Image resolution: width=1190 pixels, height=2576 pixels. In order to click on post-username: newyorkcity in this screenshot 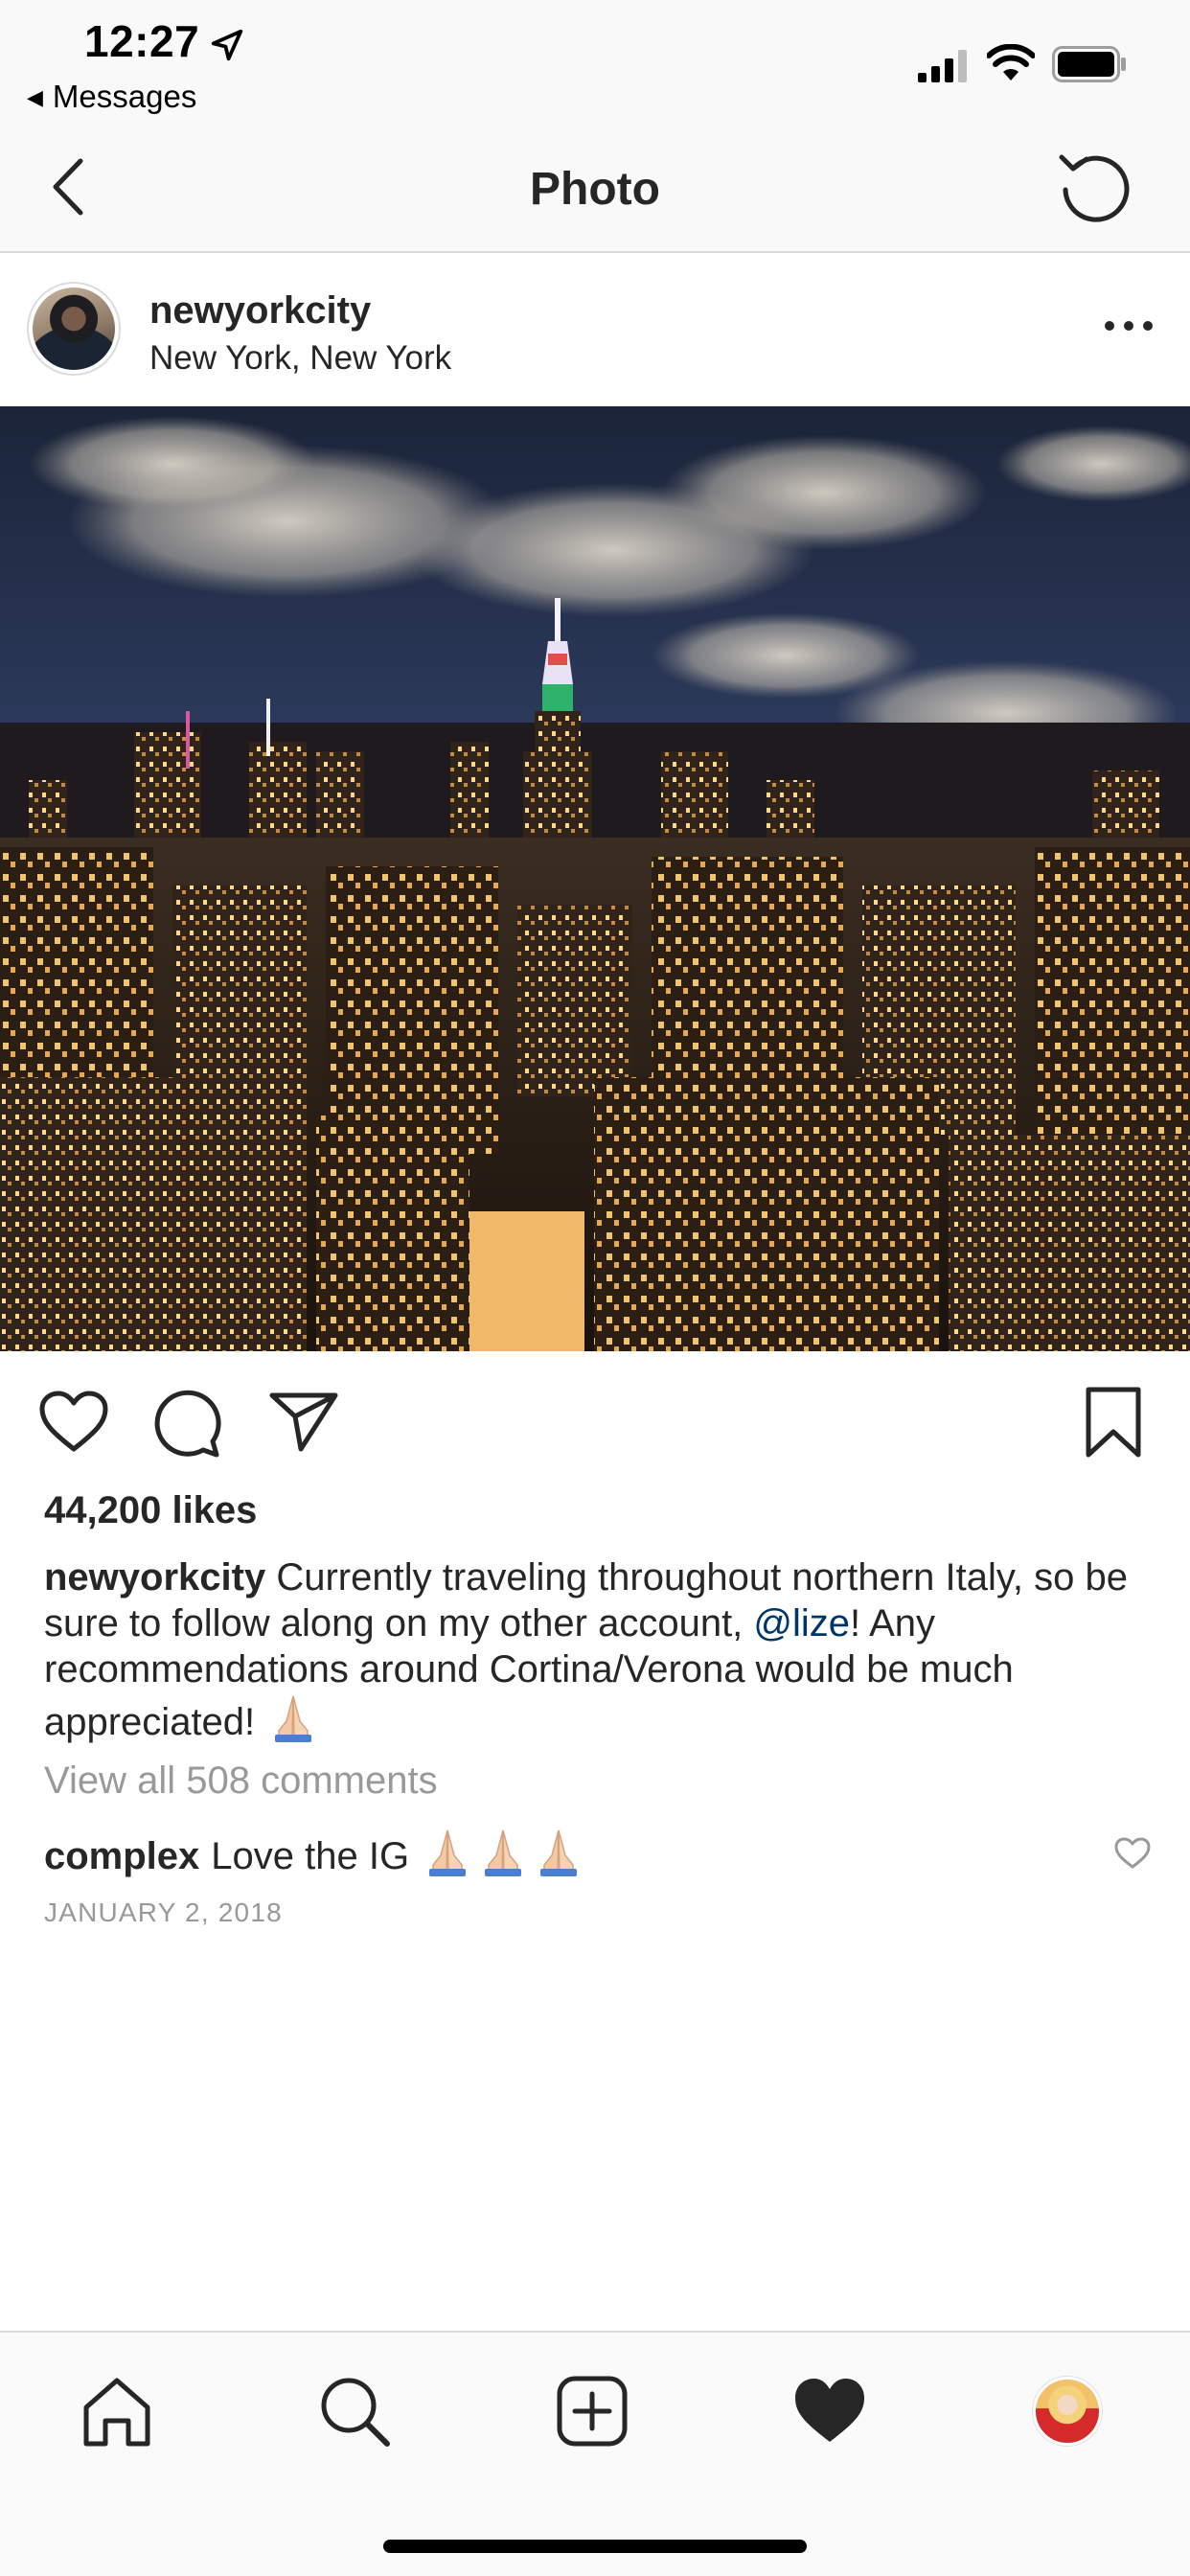, I will do `click(260, 311)`.